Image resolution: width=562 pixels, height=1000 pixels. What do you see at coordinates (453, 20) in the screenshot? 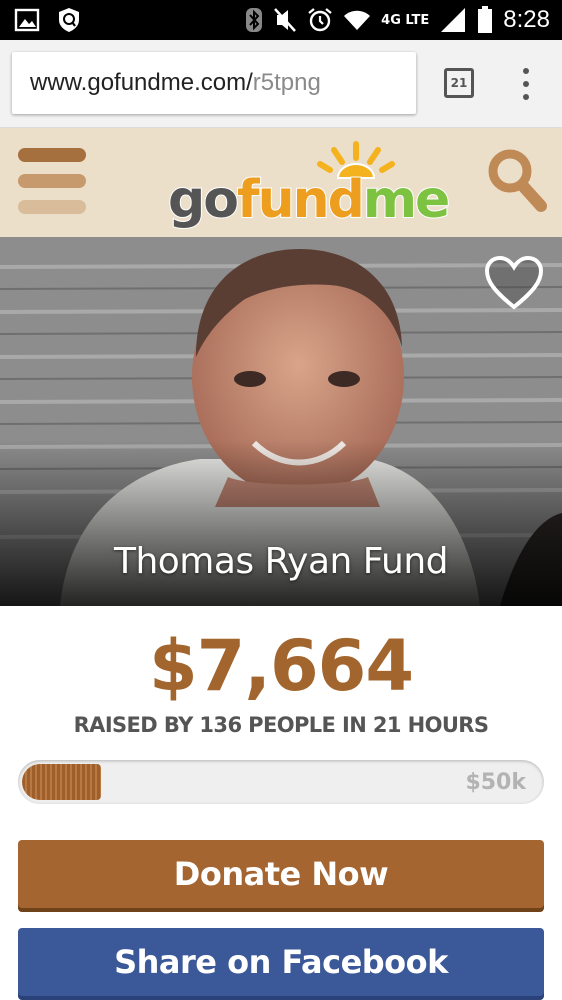
I see `signal-icon` at bounding box center [453, 20].